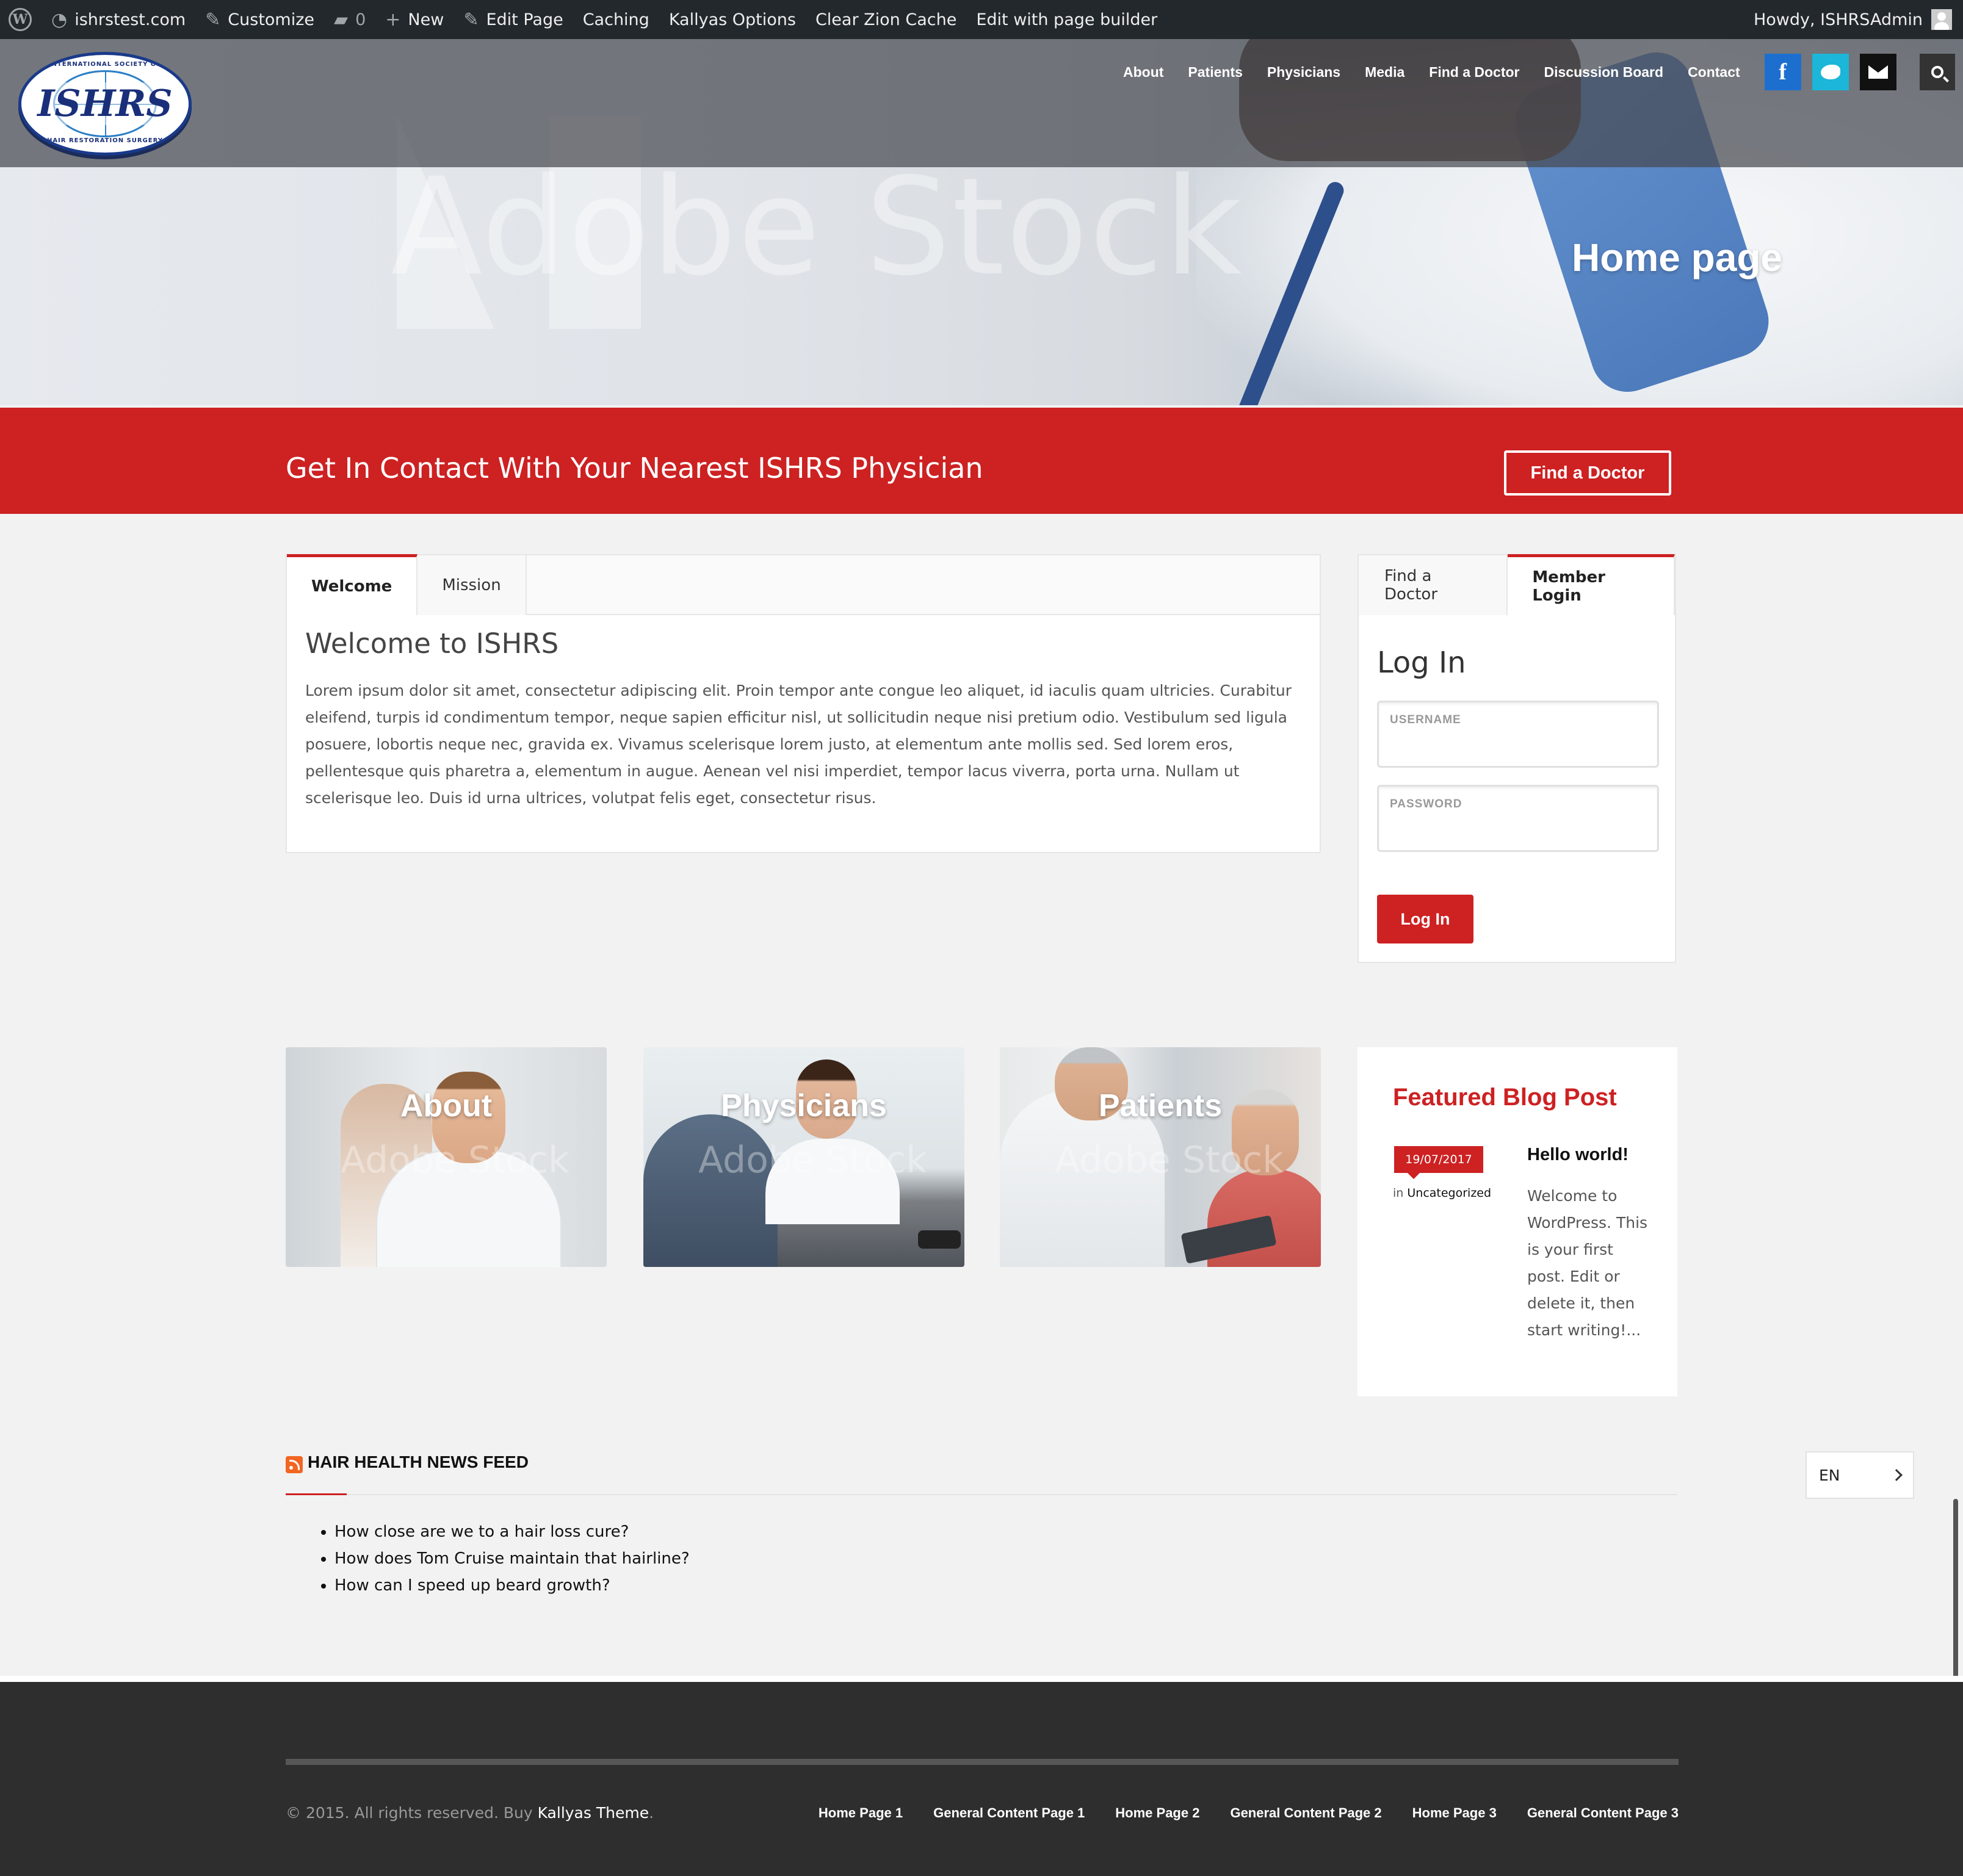 Image resolution: width=1963 pixels, height=1876 pixels. I want to click on hero-watermark: Adobe Stock, so click(817, 227).